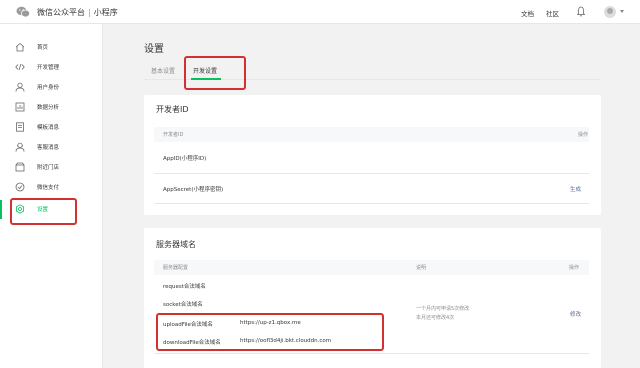 The width and height of the screenshot is (640, 368). Describe the element at coordinates (215, 73) in the screenshot. I see `tab-highlight-box` at that location.